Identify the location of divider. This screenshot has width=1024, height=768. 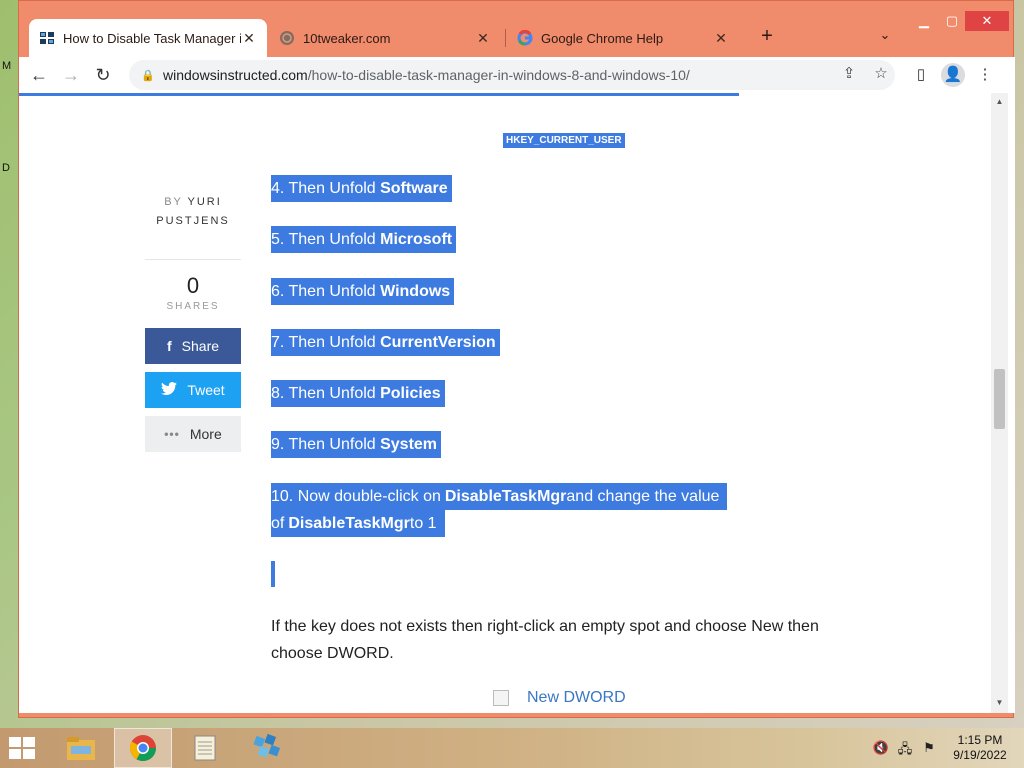
(193, 259).